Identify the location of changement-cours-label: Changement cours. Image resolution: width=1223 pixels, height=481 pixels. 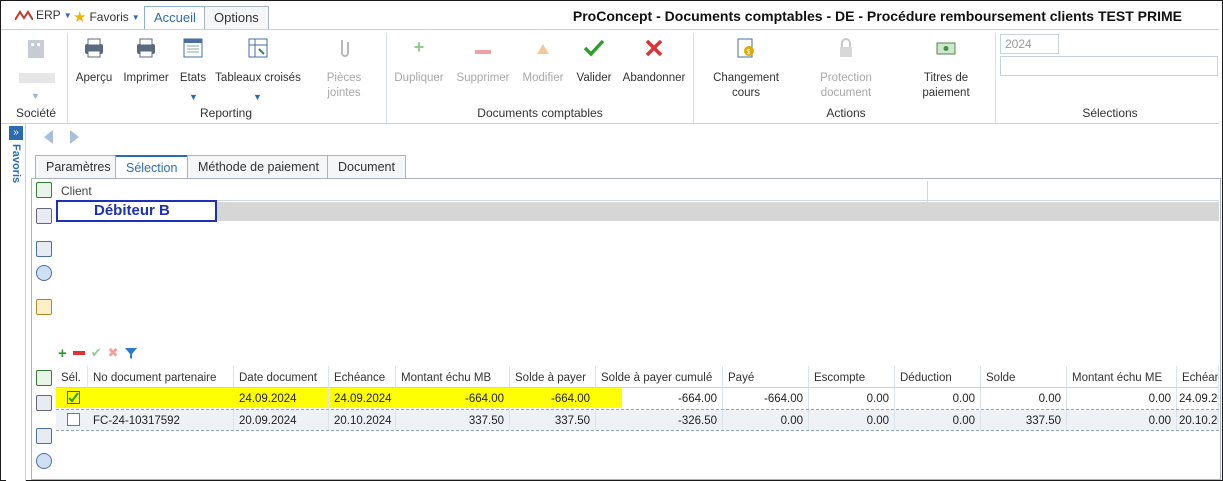
(746, 85).